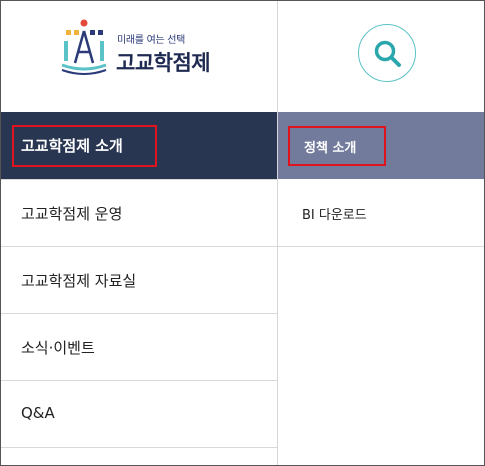 This screenshot has width=485, height=466. Describe the element at coordinates (334, 215) in the screenshot. I see `submenu-item-label: BI 다운로드` at that location.